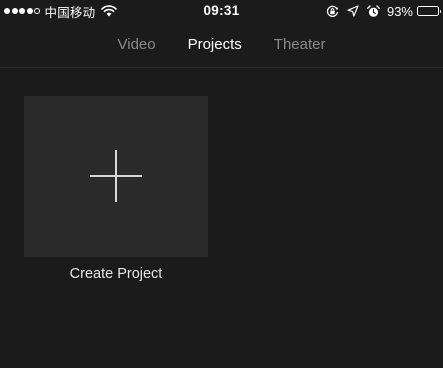  What do you see at coordinates (353, 11) in the screenshot?
I see `location-icon` at bounding box center [353, 11].